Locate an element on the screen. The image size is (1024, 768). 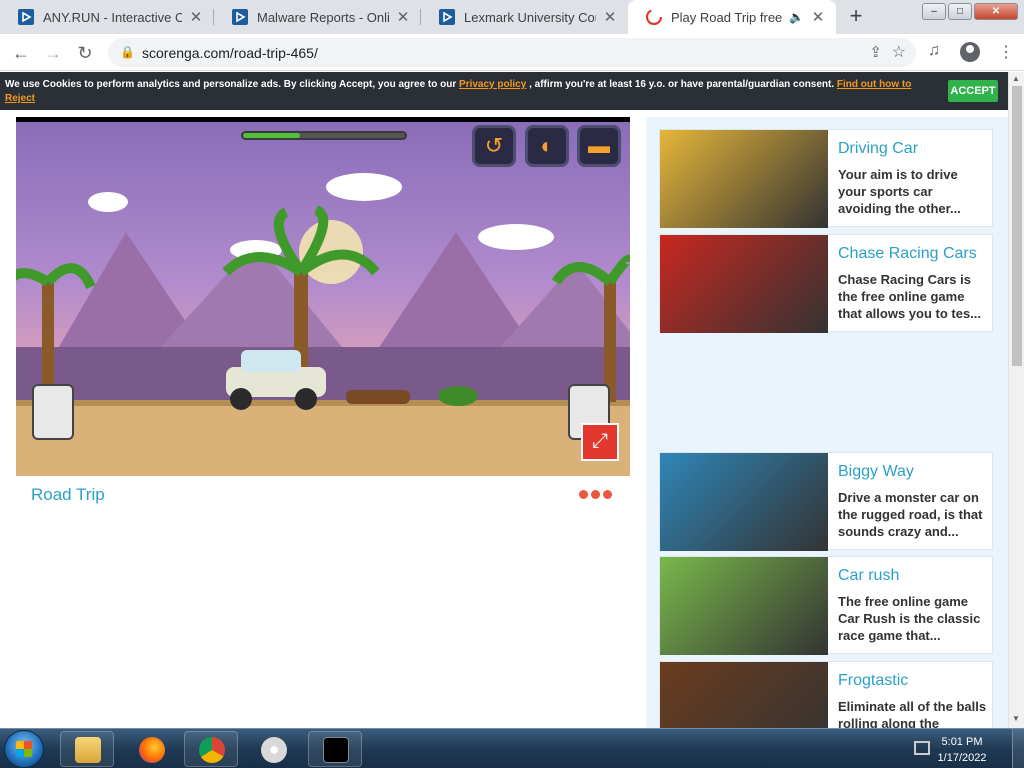
address-bar: 🔒 scorenga.com/road-trip-465/ ⇪ ☆ is located at coordinates (512, 52).